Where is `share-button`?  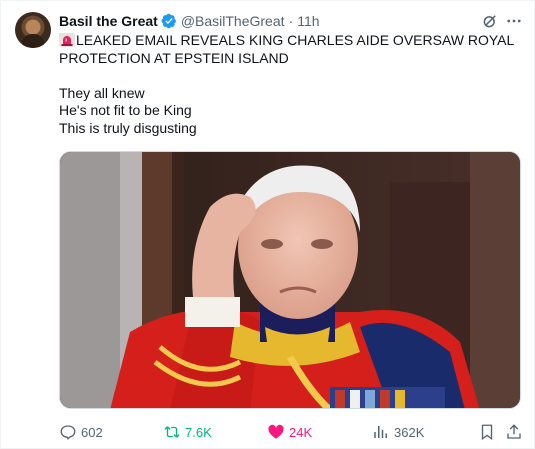
share-button is located at coordinates (514, 432).